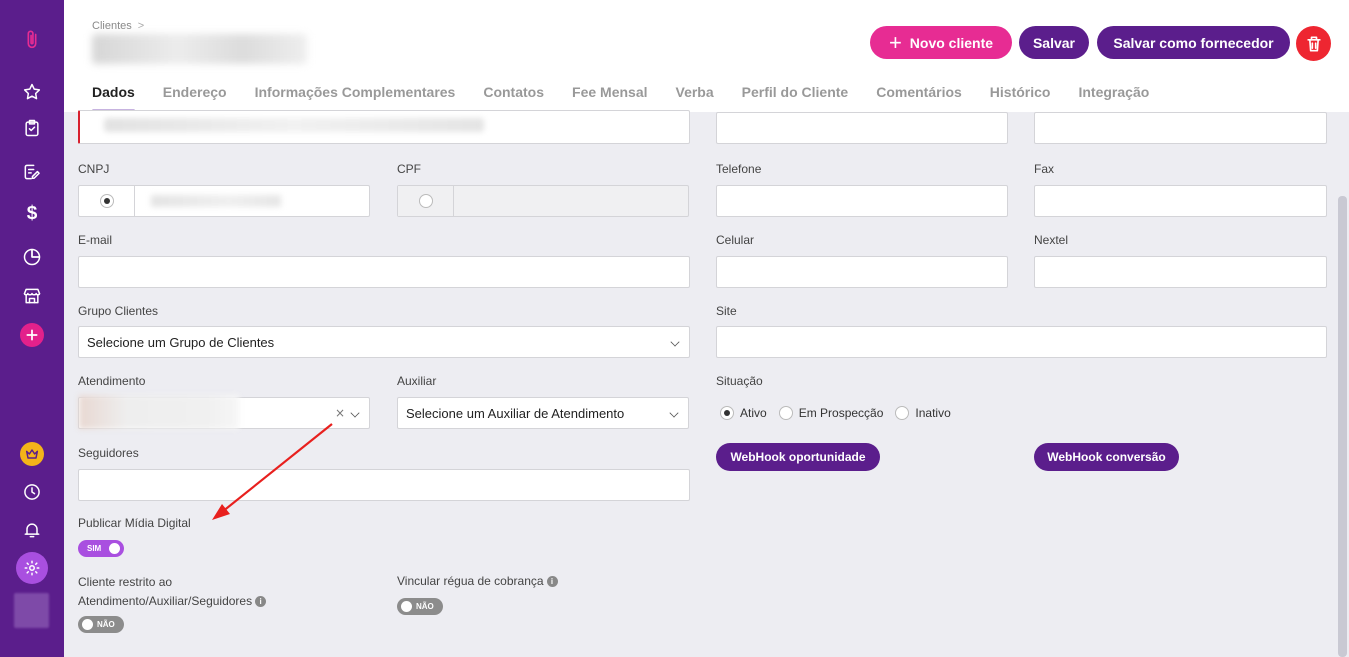 Image resolution: width=1349 pixels, height=657 pixels. What do you see at coordinates (384, 272) in the screenshot?
I see `email-input` at bounding box center [384, 272].